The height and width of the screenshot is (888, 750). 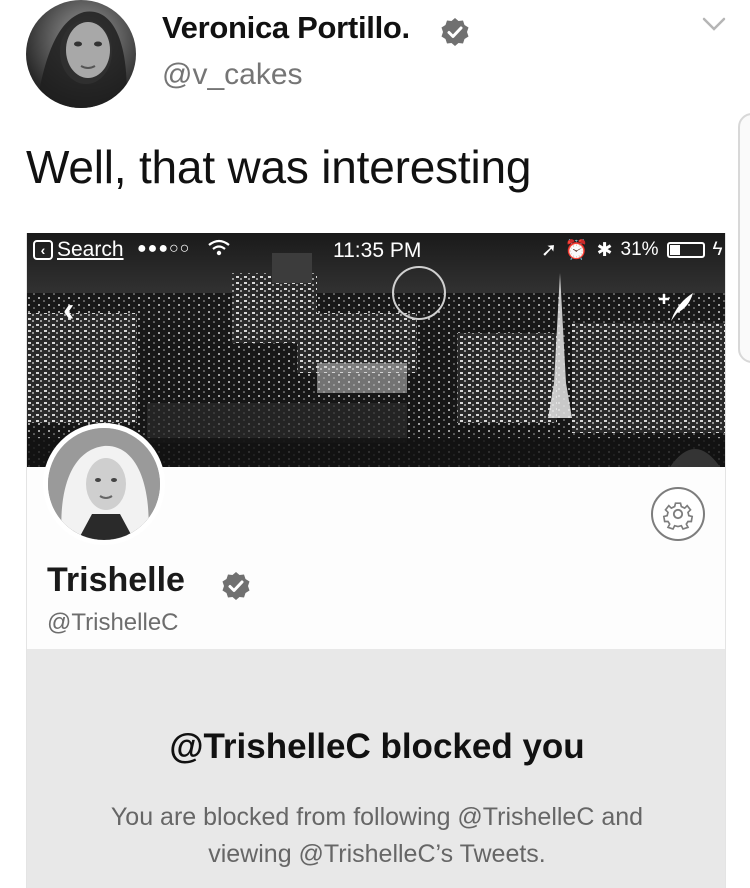 What do you see at coordinates (104, 484) in the screenshot?
I see `profile-avatar` at bounding box center [104, 484].